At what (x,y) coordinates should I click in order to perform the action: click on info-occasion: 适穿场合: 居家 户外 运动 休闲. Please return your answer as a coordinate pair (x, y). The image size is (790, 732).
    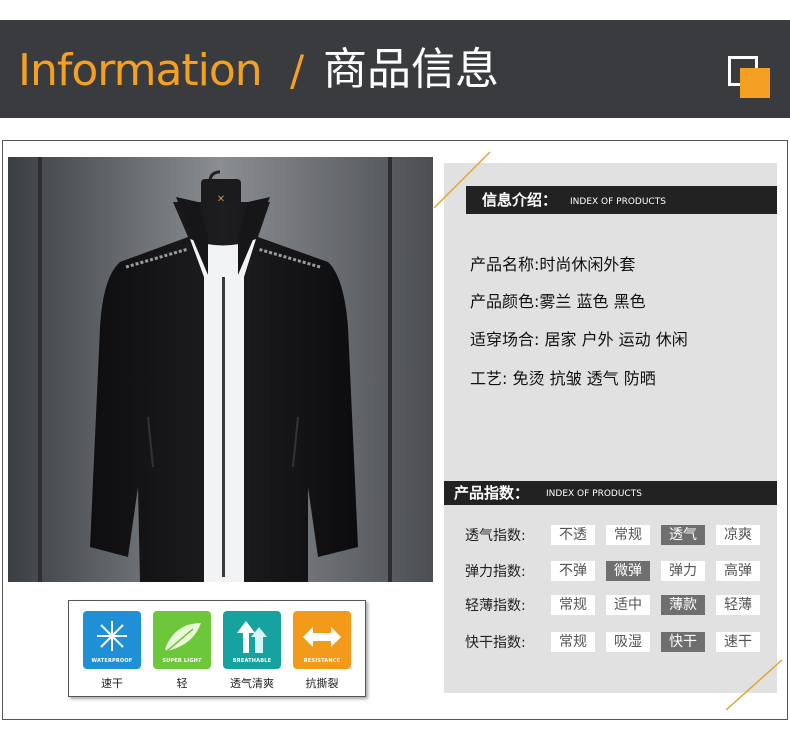
    Looking at the image, I should click on (579, 339).